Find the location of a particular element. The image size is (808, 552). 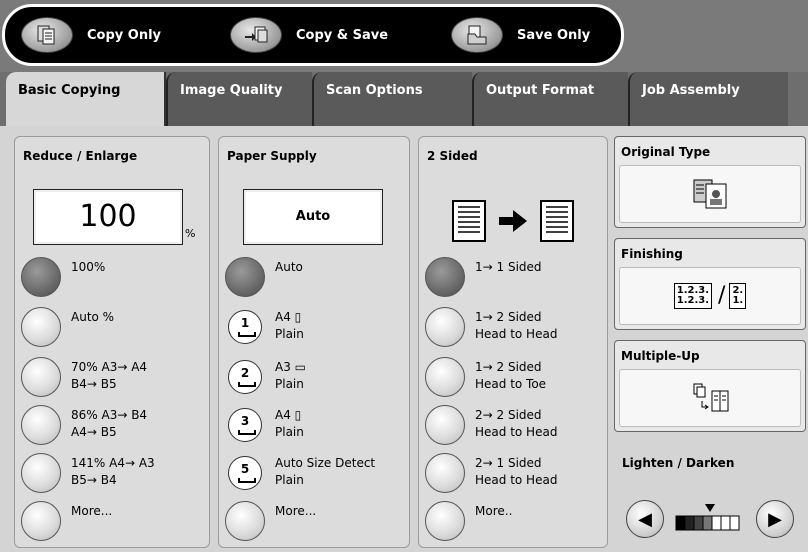

finishing-button: Finishing 1.2.3. 1.2.3. / 2. 1. is located at coordinates (710, 284).